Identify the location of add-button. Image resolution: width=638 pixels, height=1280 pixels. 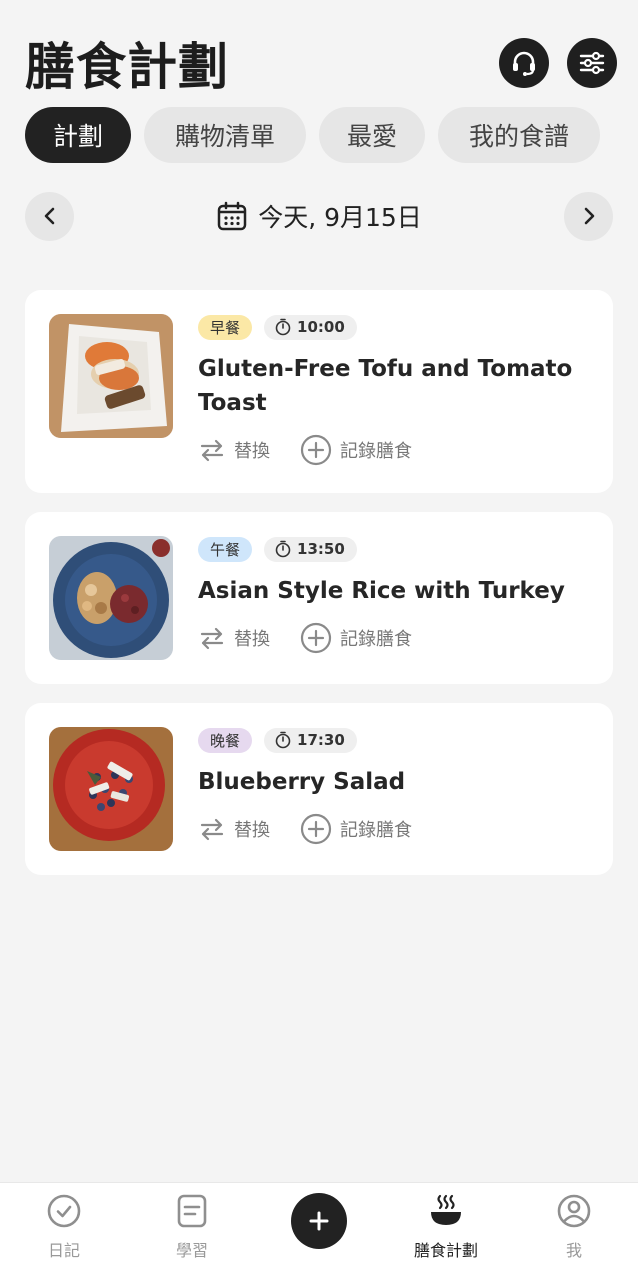
(319, 1221).